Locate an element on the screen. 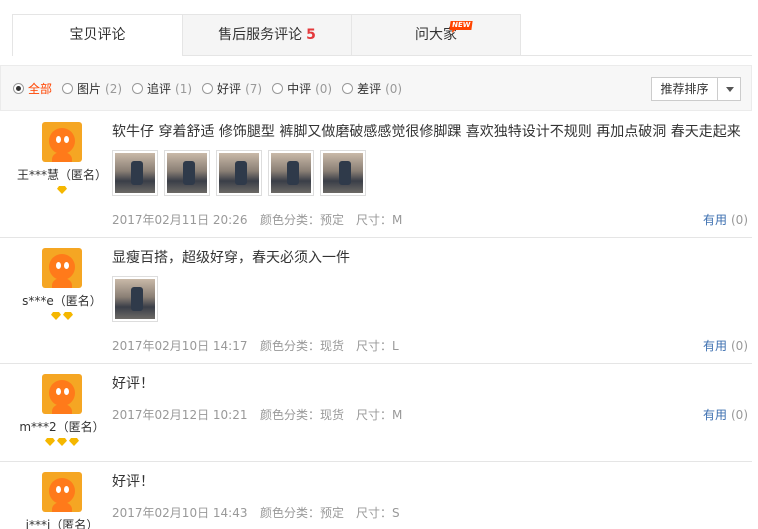 The height and width of the screenshot is (529, 758). review-text: 显瘦百搭，超级好穿，春天必须入一件 is located at coordinates (231, 258).